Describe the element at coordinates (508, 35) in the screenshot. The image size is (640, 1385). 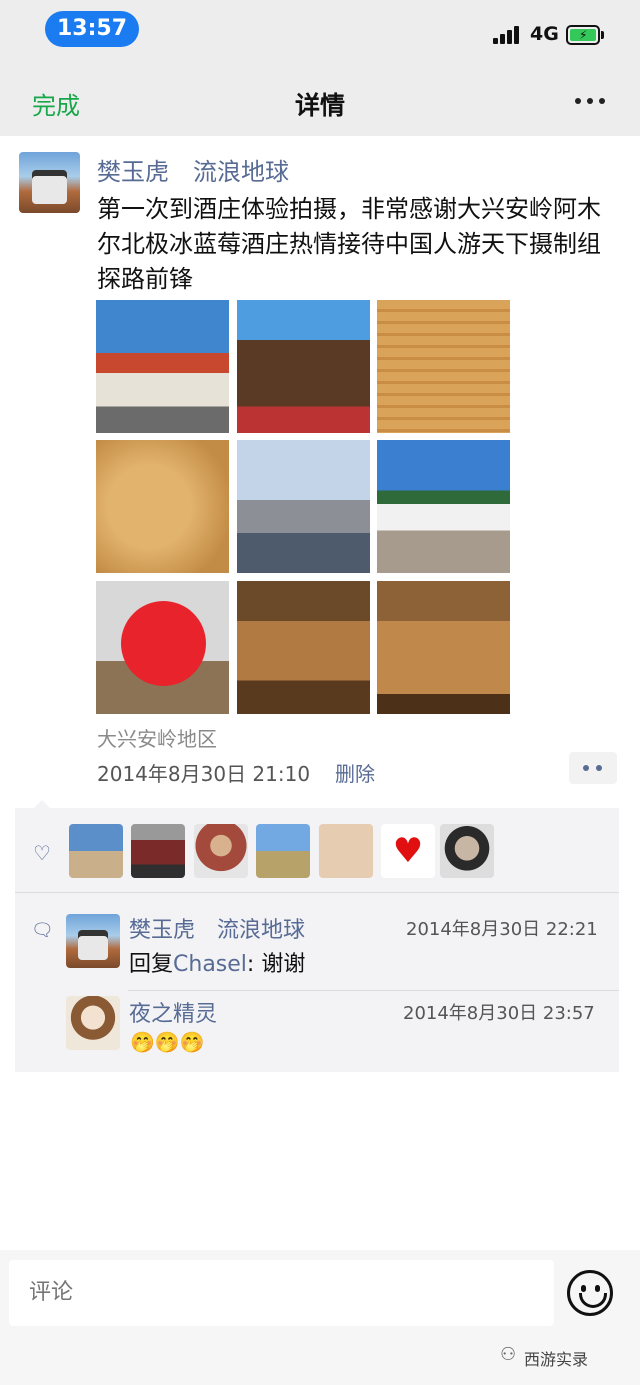
I see `signal-icon` at that location.